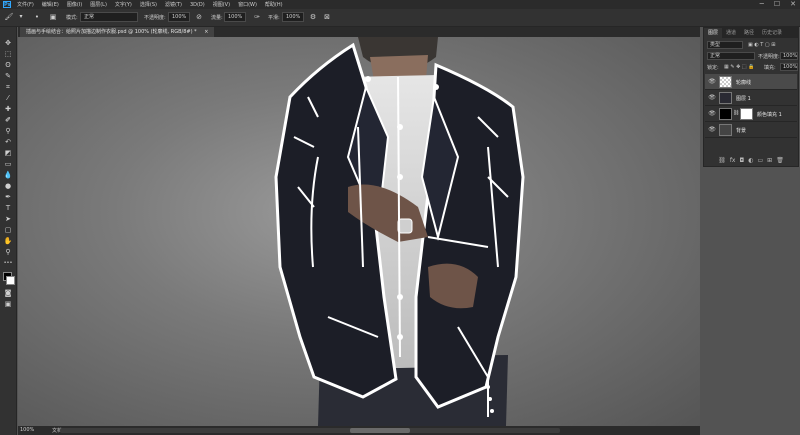 The height and width of the screenshot is (435, 800). Describe the element at coordinates (772, 33) in the screenshot. I see `tab-history: 历史记录` at that location.